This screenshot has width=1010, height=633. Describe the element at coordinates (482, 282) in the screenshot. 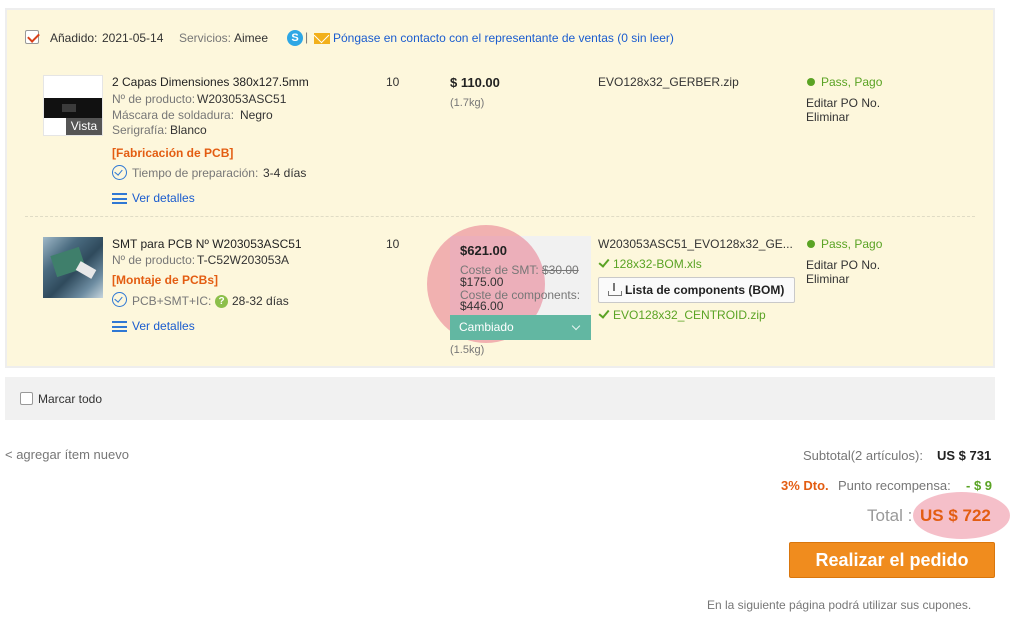

I see `smt-cost-value: $175.00` at that location.